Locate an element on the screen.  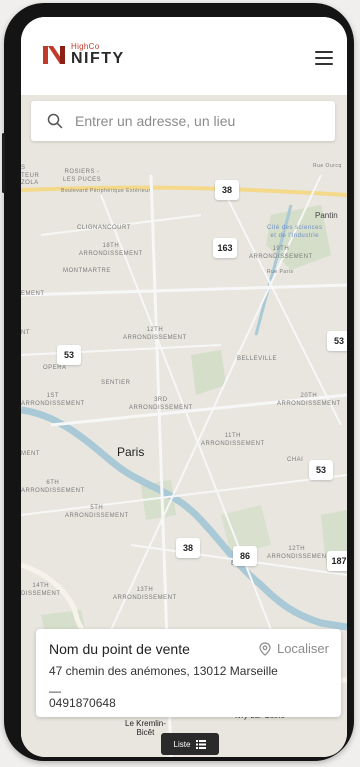
map-label: 1ST ARRONDISSEMENT is located at coordinates (53, 400).